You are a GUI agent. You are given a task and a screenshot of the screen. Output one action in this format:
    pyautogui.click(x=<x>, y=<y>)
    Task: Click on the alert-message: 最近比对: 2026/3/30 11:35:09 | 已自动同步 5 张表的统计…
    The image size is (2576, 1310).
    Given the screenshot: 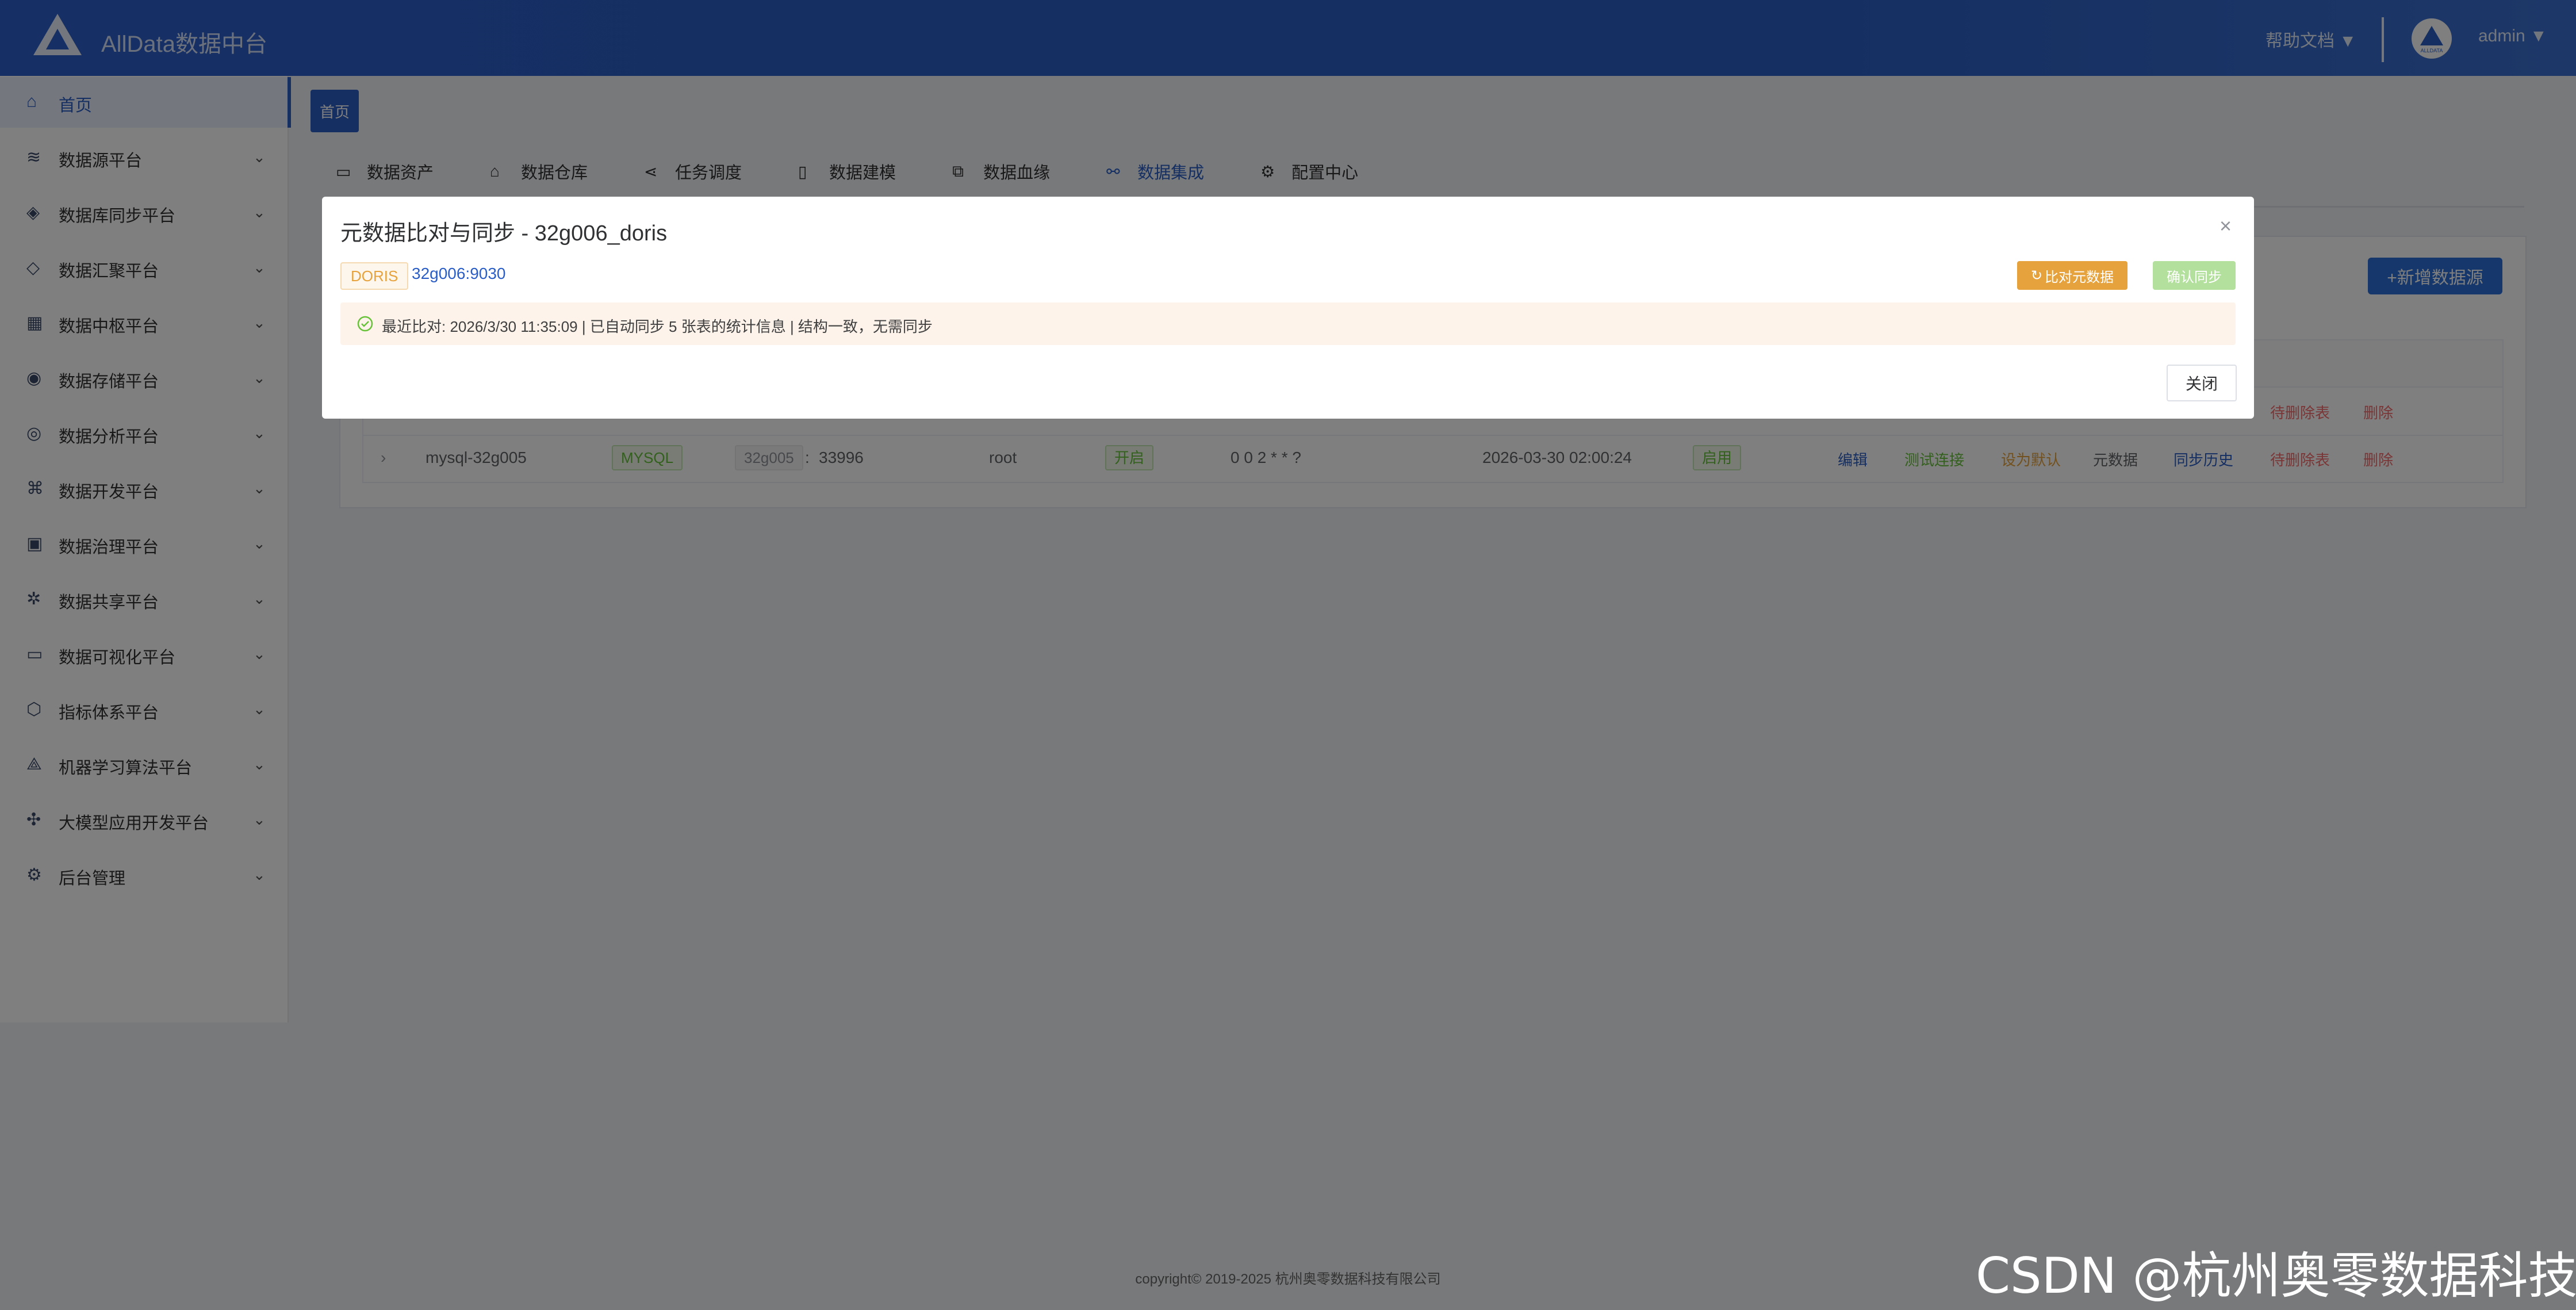 What is the action you would take?
    pyautogui.click(x=657, y=326)
    